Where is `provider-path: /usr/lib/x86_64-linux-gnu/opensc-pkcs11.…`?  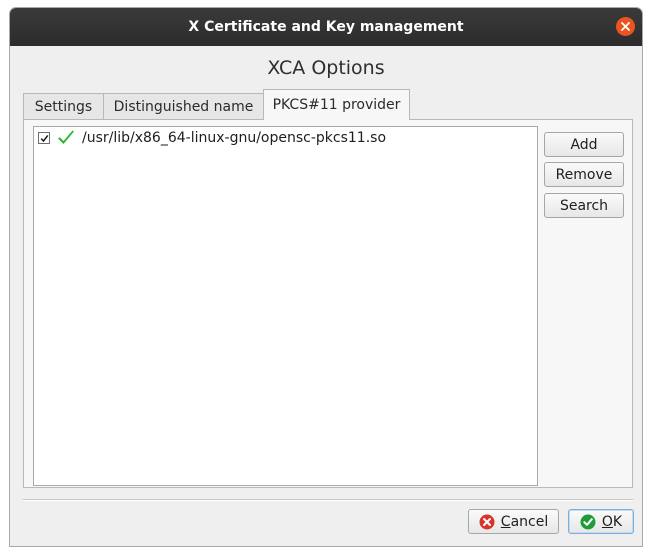
provider-path: /usr/lib/x86_64-linux-gnu/opensc-pkcs11.… is located at coordinates (234, 138).